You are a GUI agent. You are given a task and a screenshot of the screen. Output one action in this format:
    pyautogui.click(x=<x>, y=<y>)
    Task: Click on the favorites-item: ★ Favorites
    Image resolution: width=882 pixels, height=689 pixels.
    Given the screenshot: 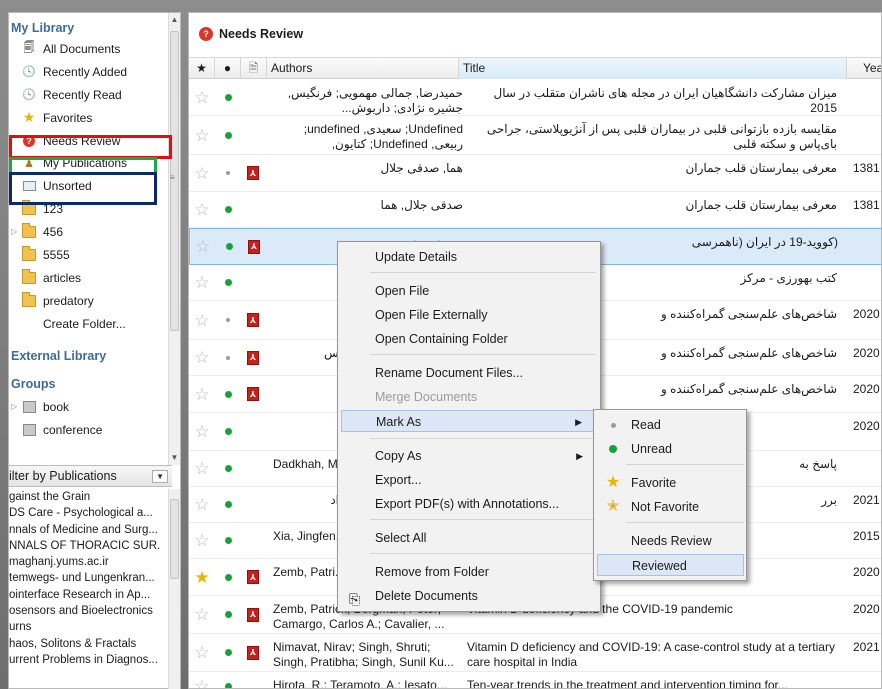 What is the action you would take?
    pyautogui.click(x=90, y=117)
    